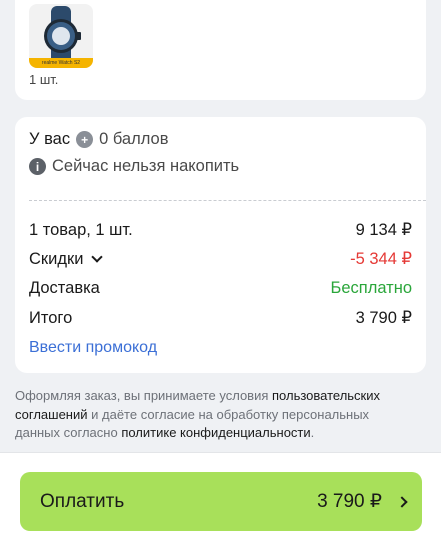 This screenshot has width=441, height=545. What do you see at coordinates (56, 259) in the screenshot?
I see `discount-label: Скидки` at bounding box center [56, 259].